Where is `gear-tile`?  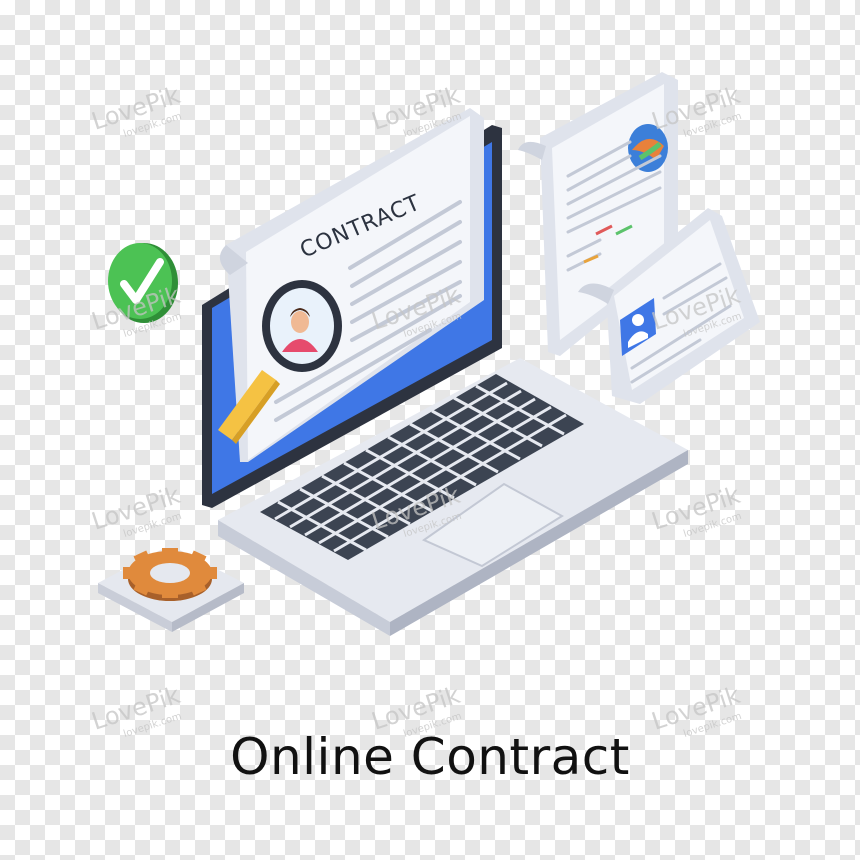
gear-tile is located at coordinates (171, 588).